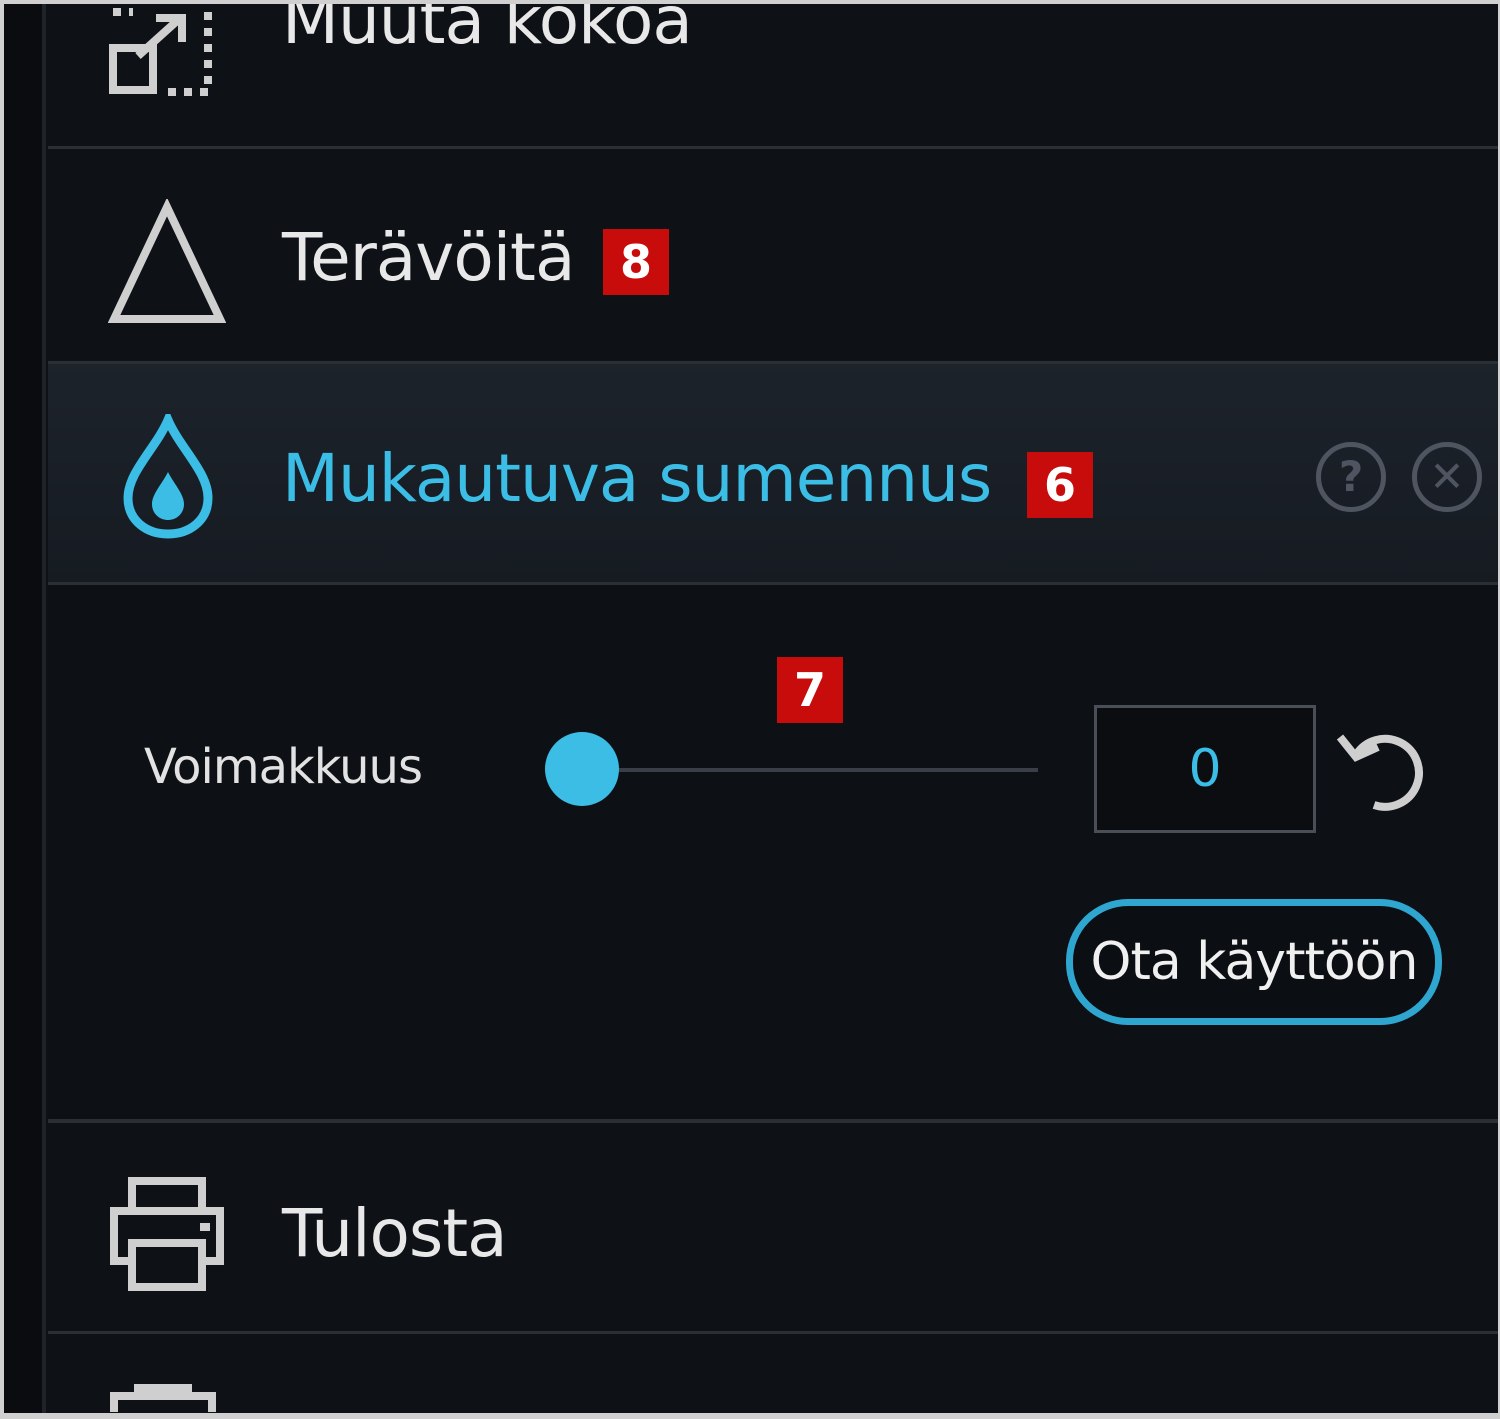 Image resolution: width=1500 pixels, height=1419 pixels. What do you see at coordinates (773, 1228) in the screenshot?
I see `menu-item-print: Tulosta` at bounding box center [773, 1228].